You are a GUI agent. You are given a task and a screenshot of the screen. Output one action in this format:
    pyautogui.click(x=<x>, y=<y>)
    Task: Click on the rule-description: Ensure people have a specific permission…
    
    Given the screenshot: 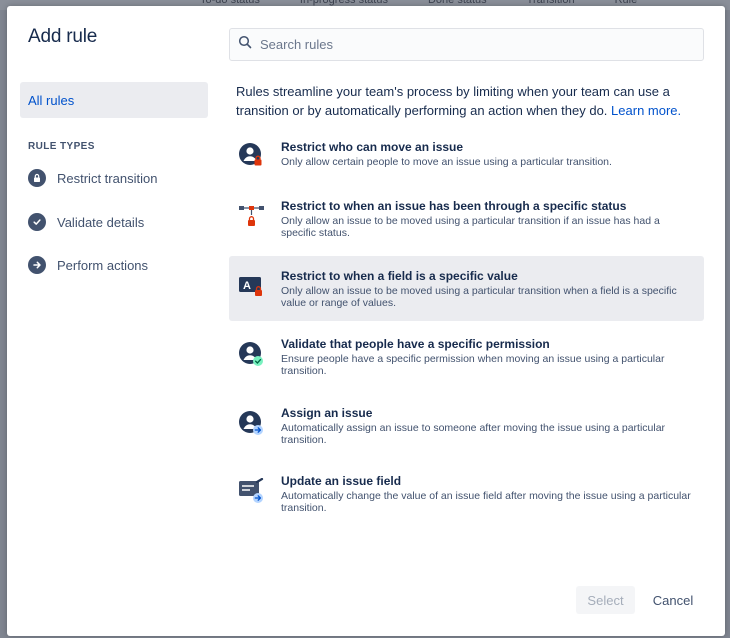 What is the action you would take?
    pyautogui.click(x=473, y=365)
    